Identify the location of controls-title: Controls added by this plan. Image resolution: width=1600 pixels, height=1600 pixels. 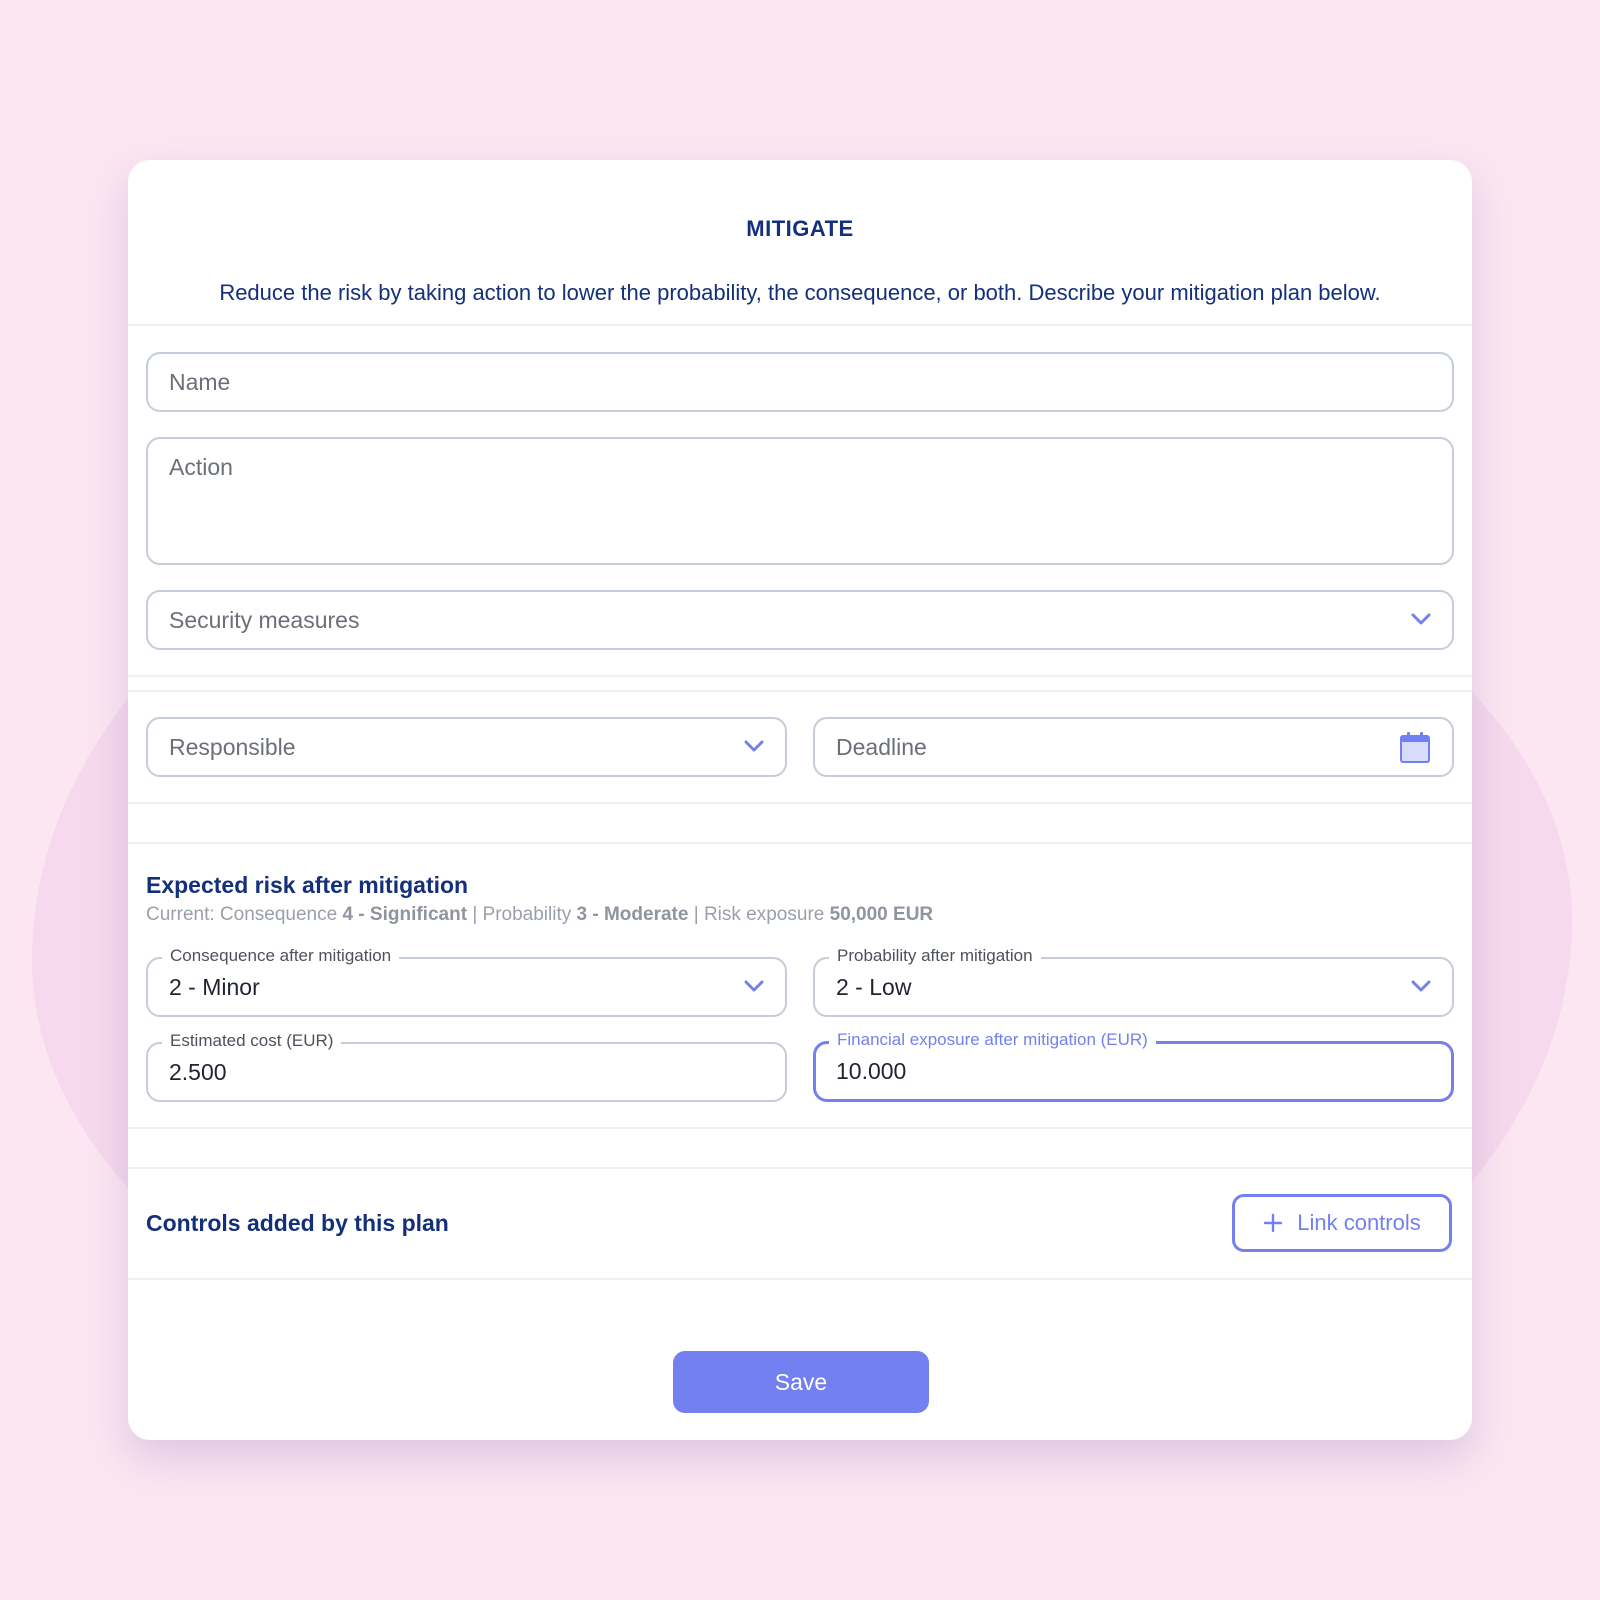
(297, 1223).